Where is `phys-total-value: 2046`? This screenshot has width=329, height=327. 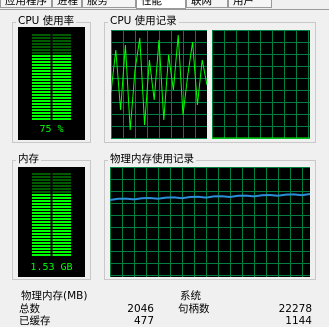
phys-total-value: 2046 is located at coordinates (140, 309).